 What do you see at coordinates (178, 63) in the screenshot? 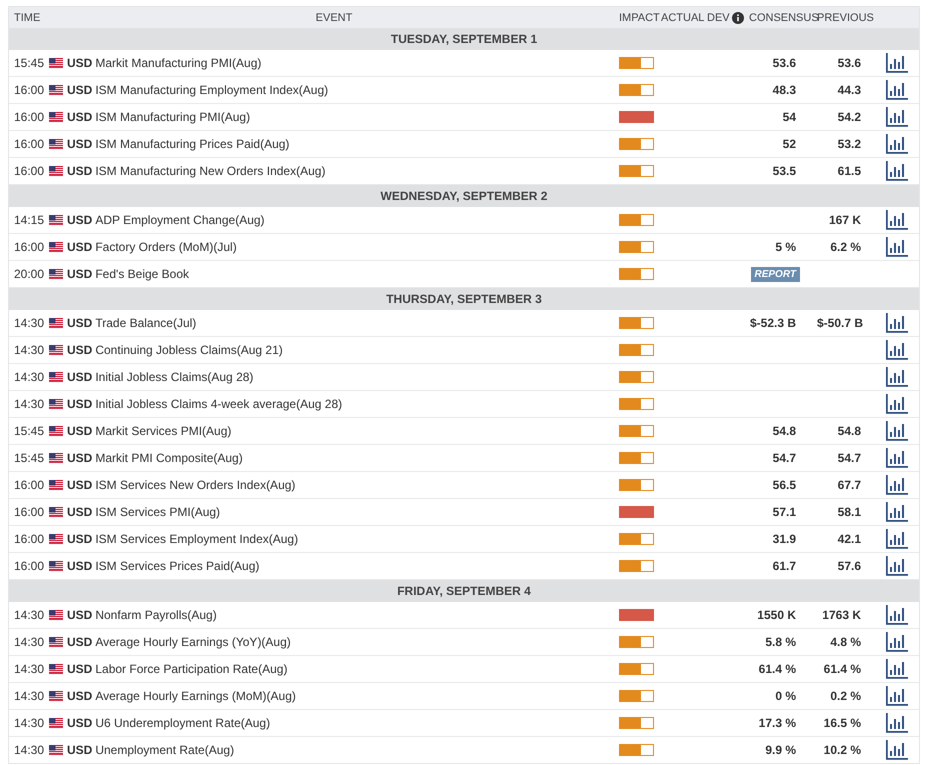
I see `event-name: Markit Manufacturing PMI(Aug)` at bounding box center [178, 63].